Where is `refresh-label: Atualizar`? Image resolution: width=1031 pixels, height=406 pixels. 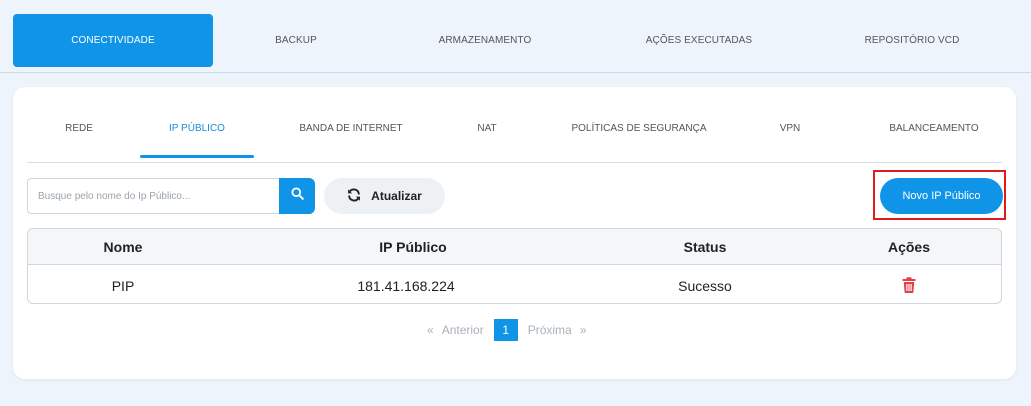
refresh-label: Atualizar is located at coordinates (396, 196).